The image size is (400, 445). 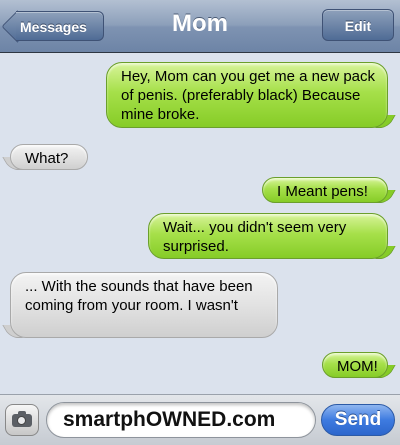 What do you see at coordinates (358, 420) in the screenshot?
I see `send-button: Send` at bounding box center [358, 420].